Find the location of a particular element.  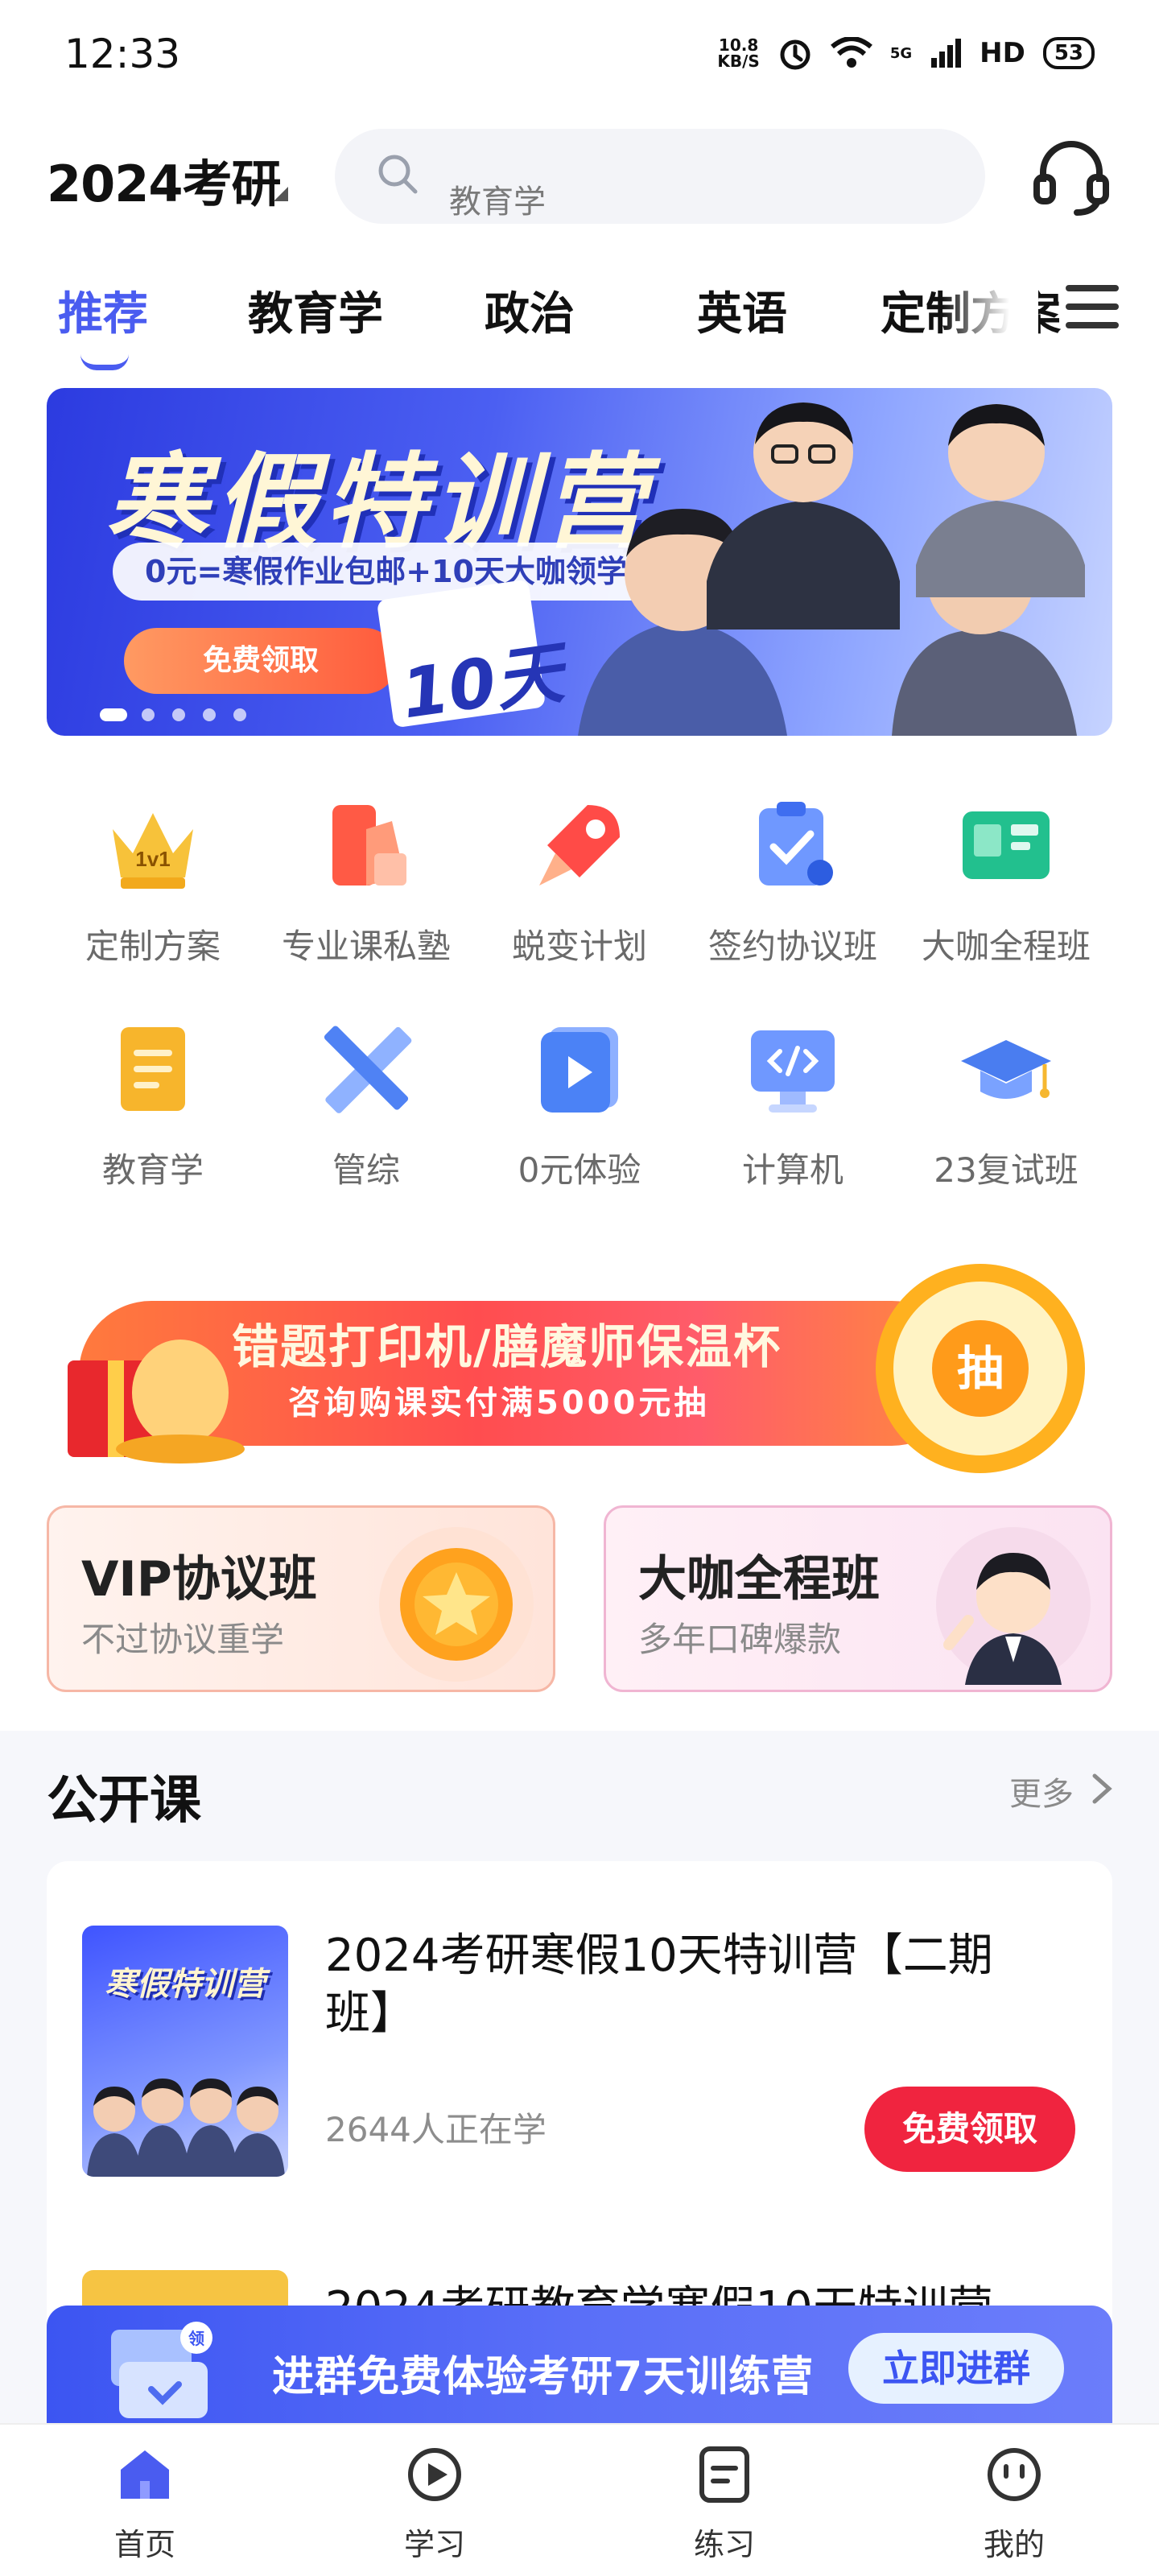

open-book-icon is located at coordinates (1006, 845).